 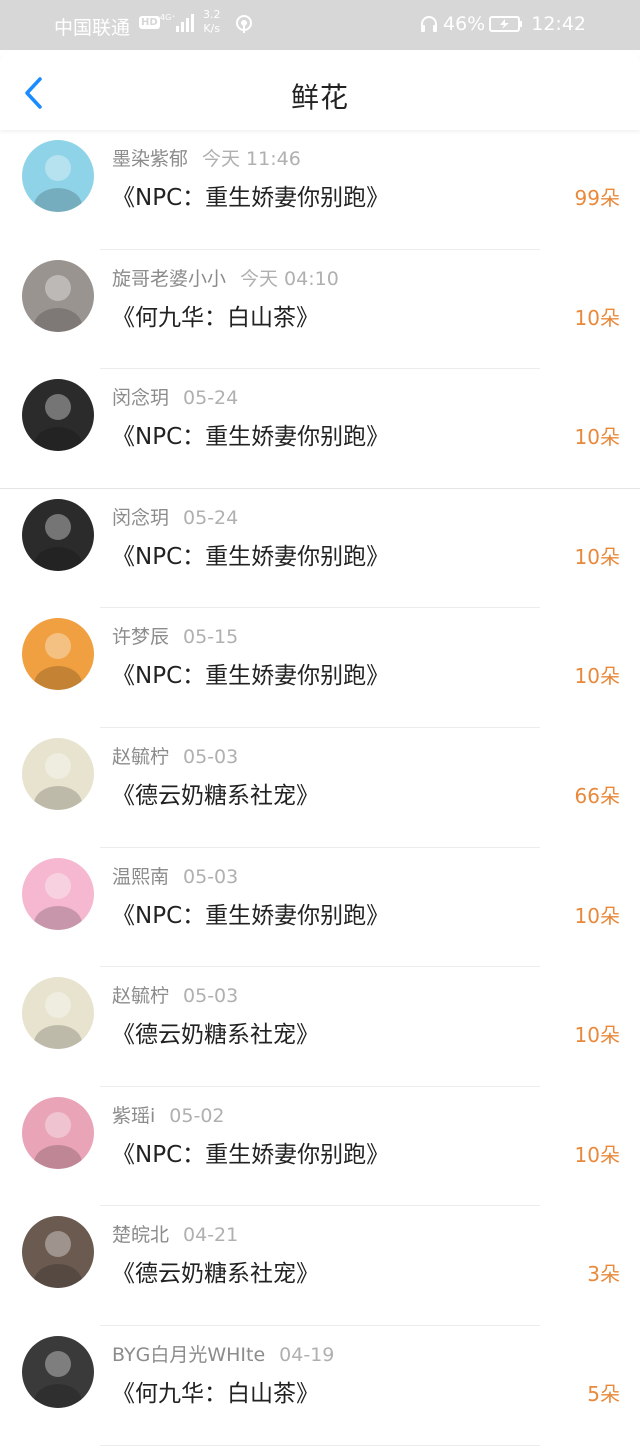 I want to click on hd-badge: HD, so click(x=149, y=22).